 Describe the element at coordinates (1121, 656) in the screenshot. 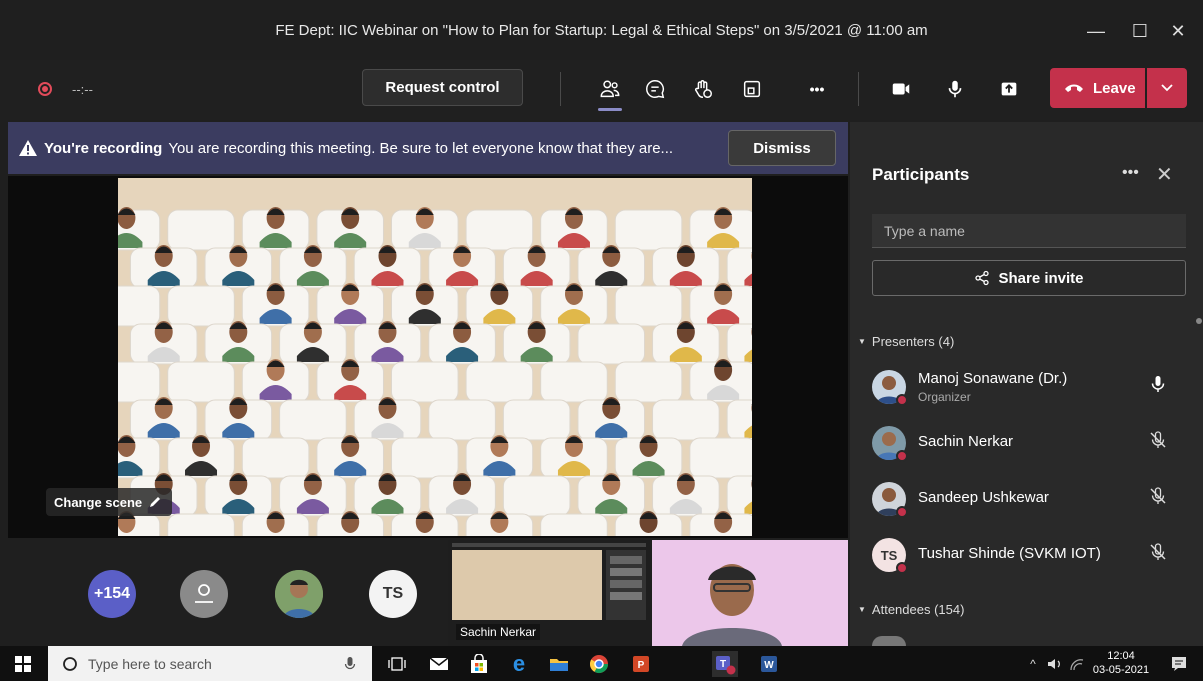

I see `clock-time: 12:04` at that location.